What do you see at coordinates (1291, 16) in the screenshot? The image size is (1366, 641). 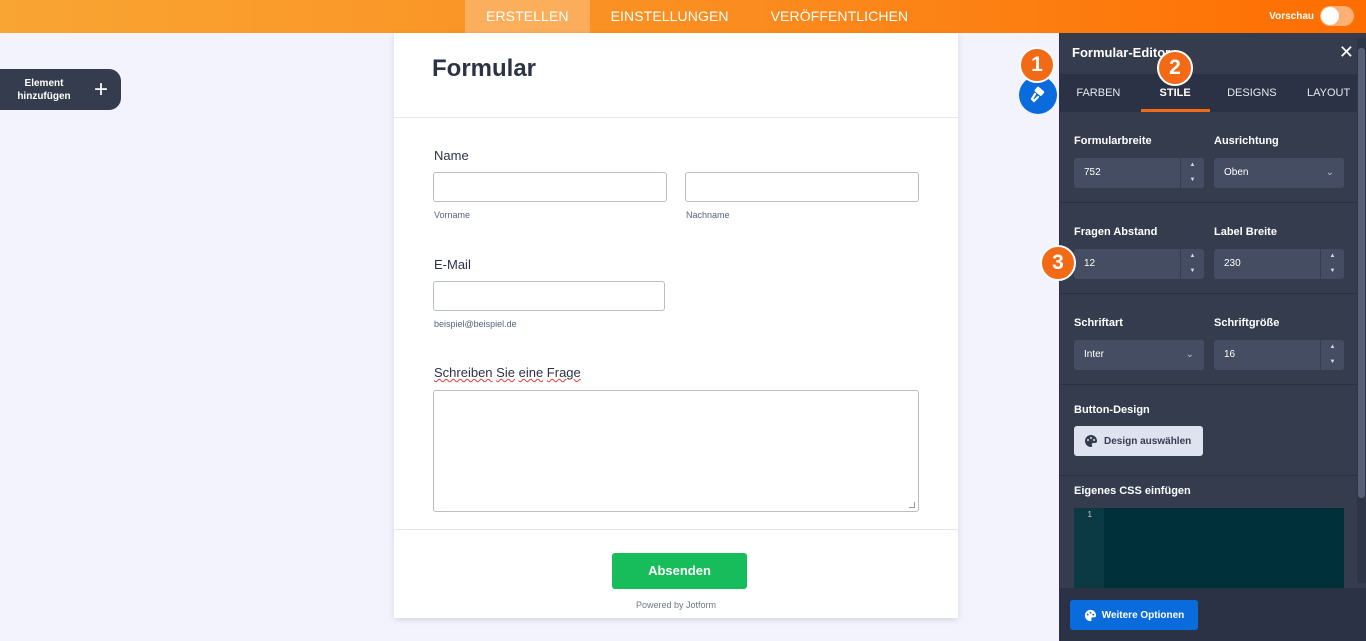 I see `preview-label: Vorschau` at bounding box center [1291, 16].